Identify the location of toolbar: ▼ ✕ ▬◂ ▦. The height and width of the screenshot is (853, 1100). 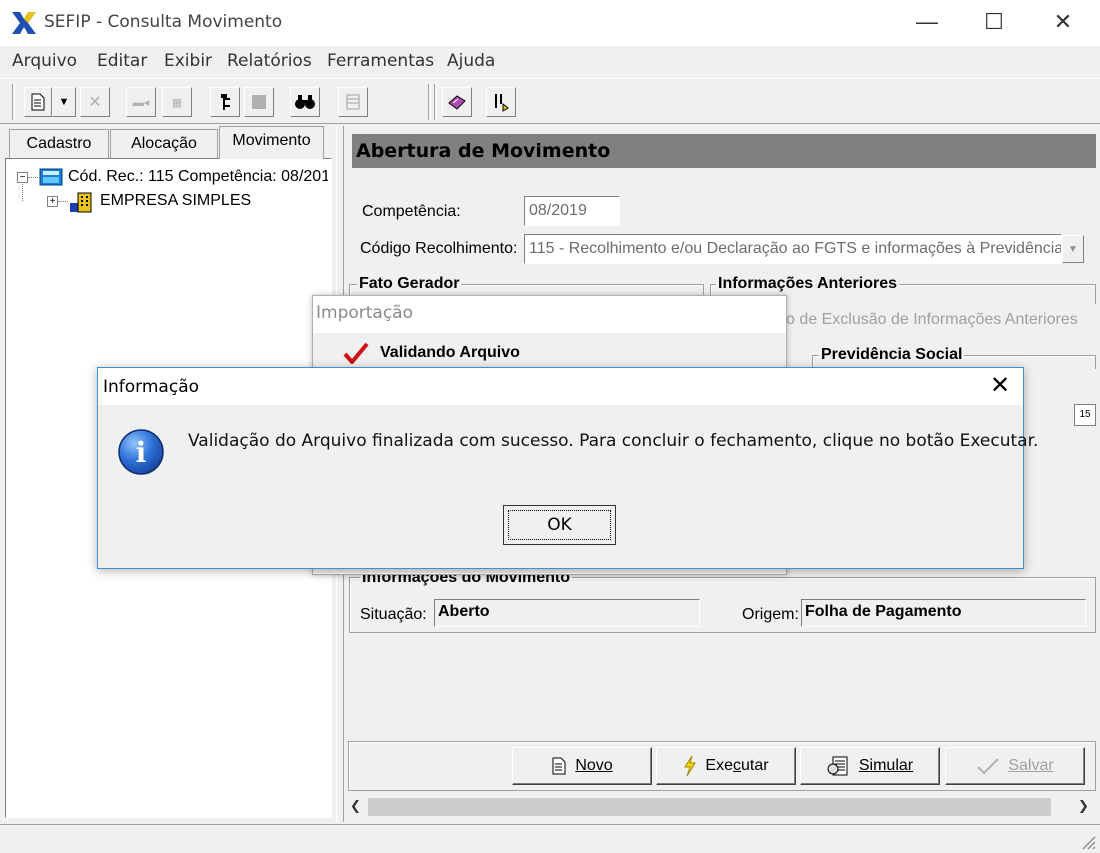
(550, 101).